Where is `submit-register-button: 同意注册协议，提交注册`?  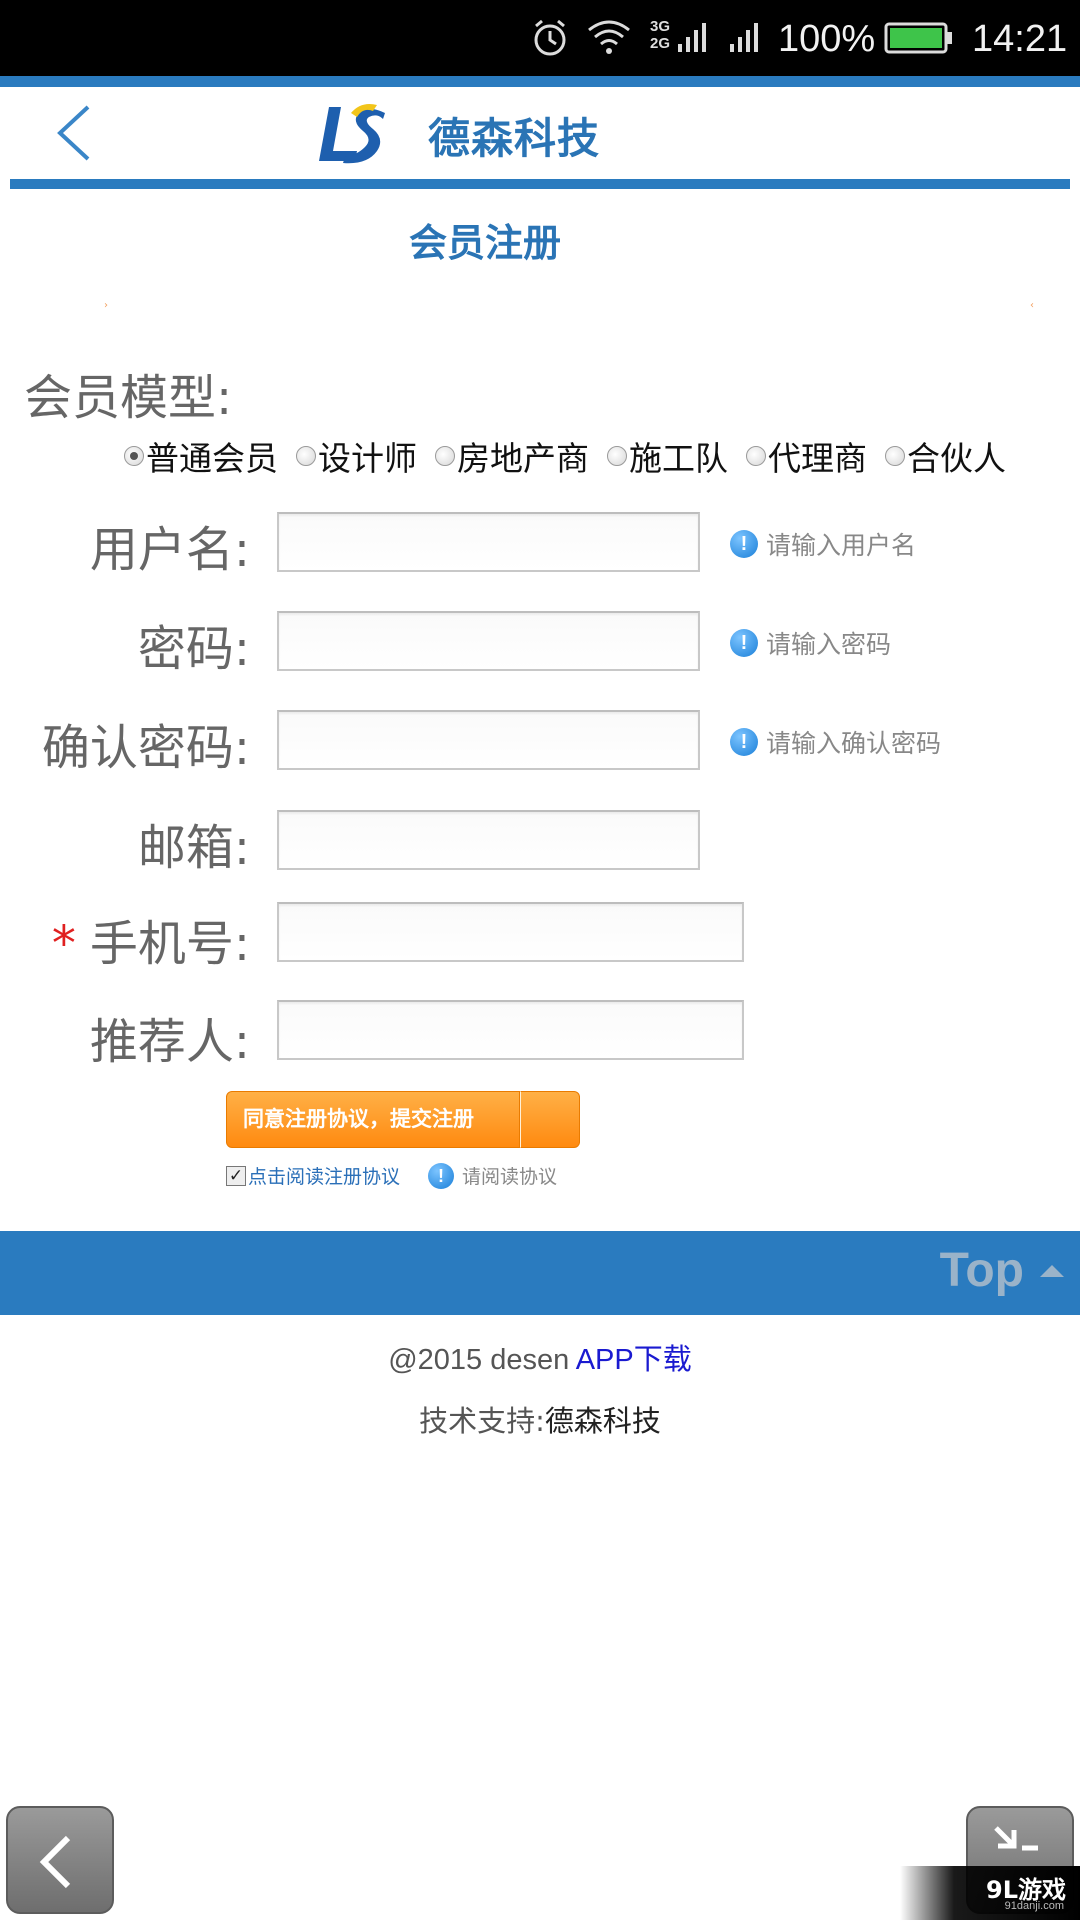 submit-register-button: 同意注册协议，提交注册 is located at coordinates (373, 1119).